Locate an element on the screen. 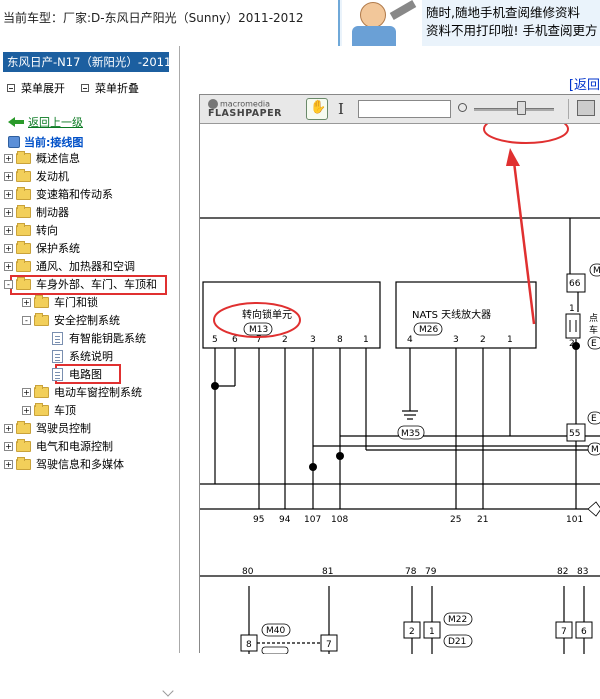 The width and height of the screenshot is (600, 699). tree-item-label: 制动器 is located at coordinates (52, 212).